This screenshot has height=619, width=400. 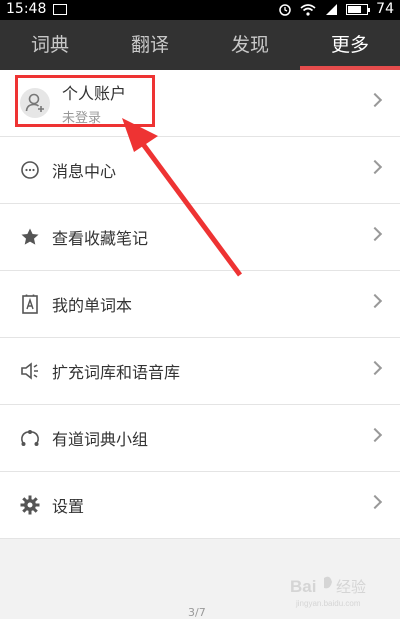 What do you see at coordinates (100, 439) in the screenshot?
I see `menu-item-label: 有道词典小组` at bounding box center [100, 439].